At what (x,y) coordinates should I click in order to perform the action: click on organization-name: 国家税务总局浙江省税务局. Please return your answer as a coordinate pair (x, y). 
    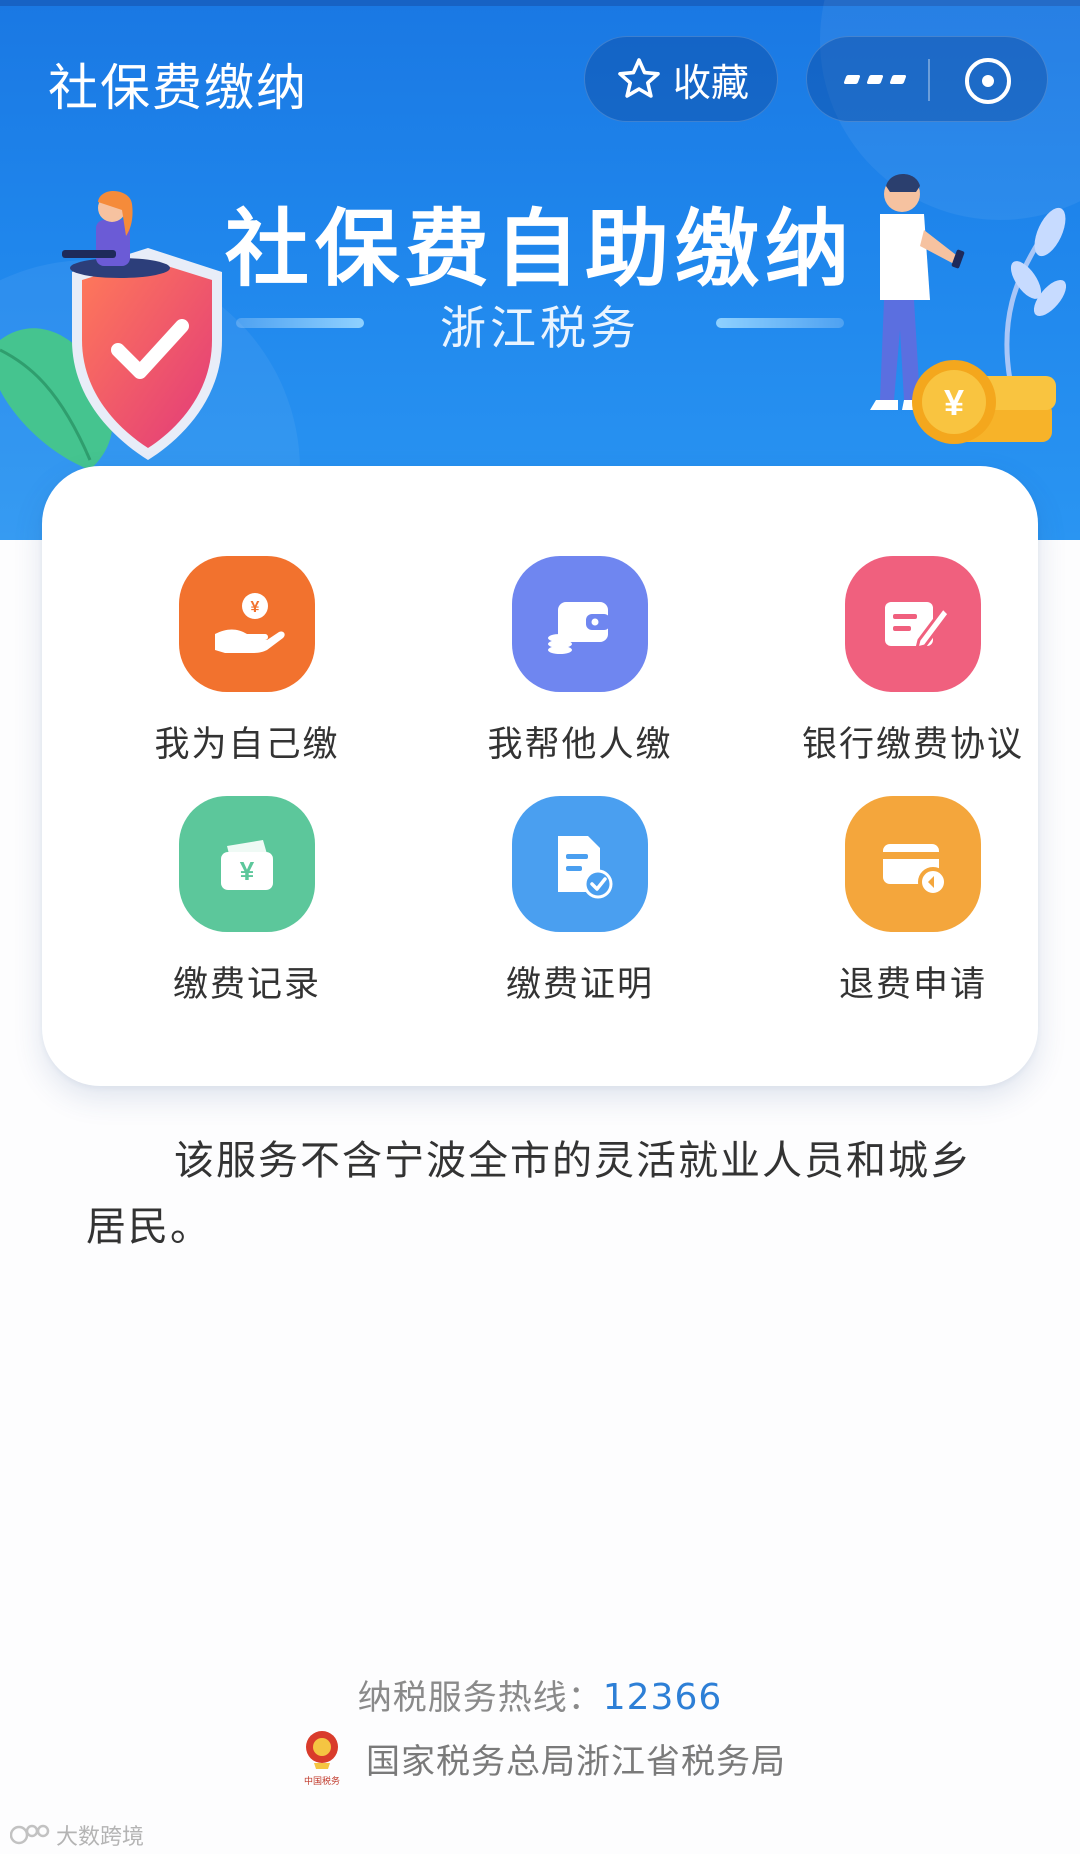
    Looking at the image, I should click on (576, 1761).